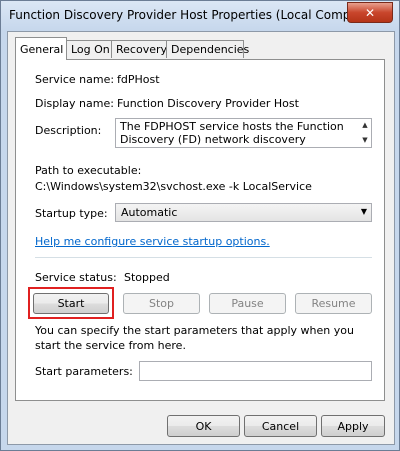 The image size is (400, 451). Describe the element at coordinates (365, 140) in the screenshot. I see `scroll-down-icon: ▼` at that location.